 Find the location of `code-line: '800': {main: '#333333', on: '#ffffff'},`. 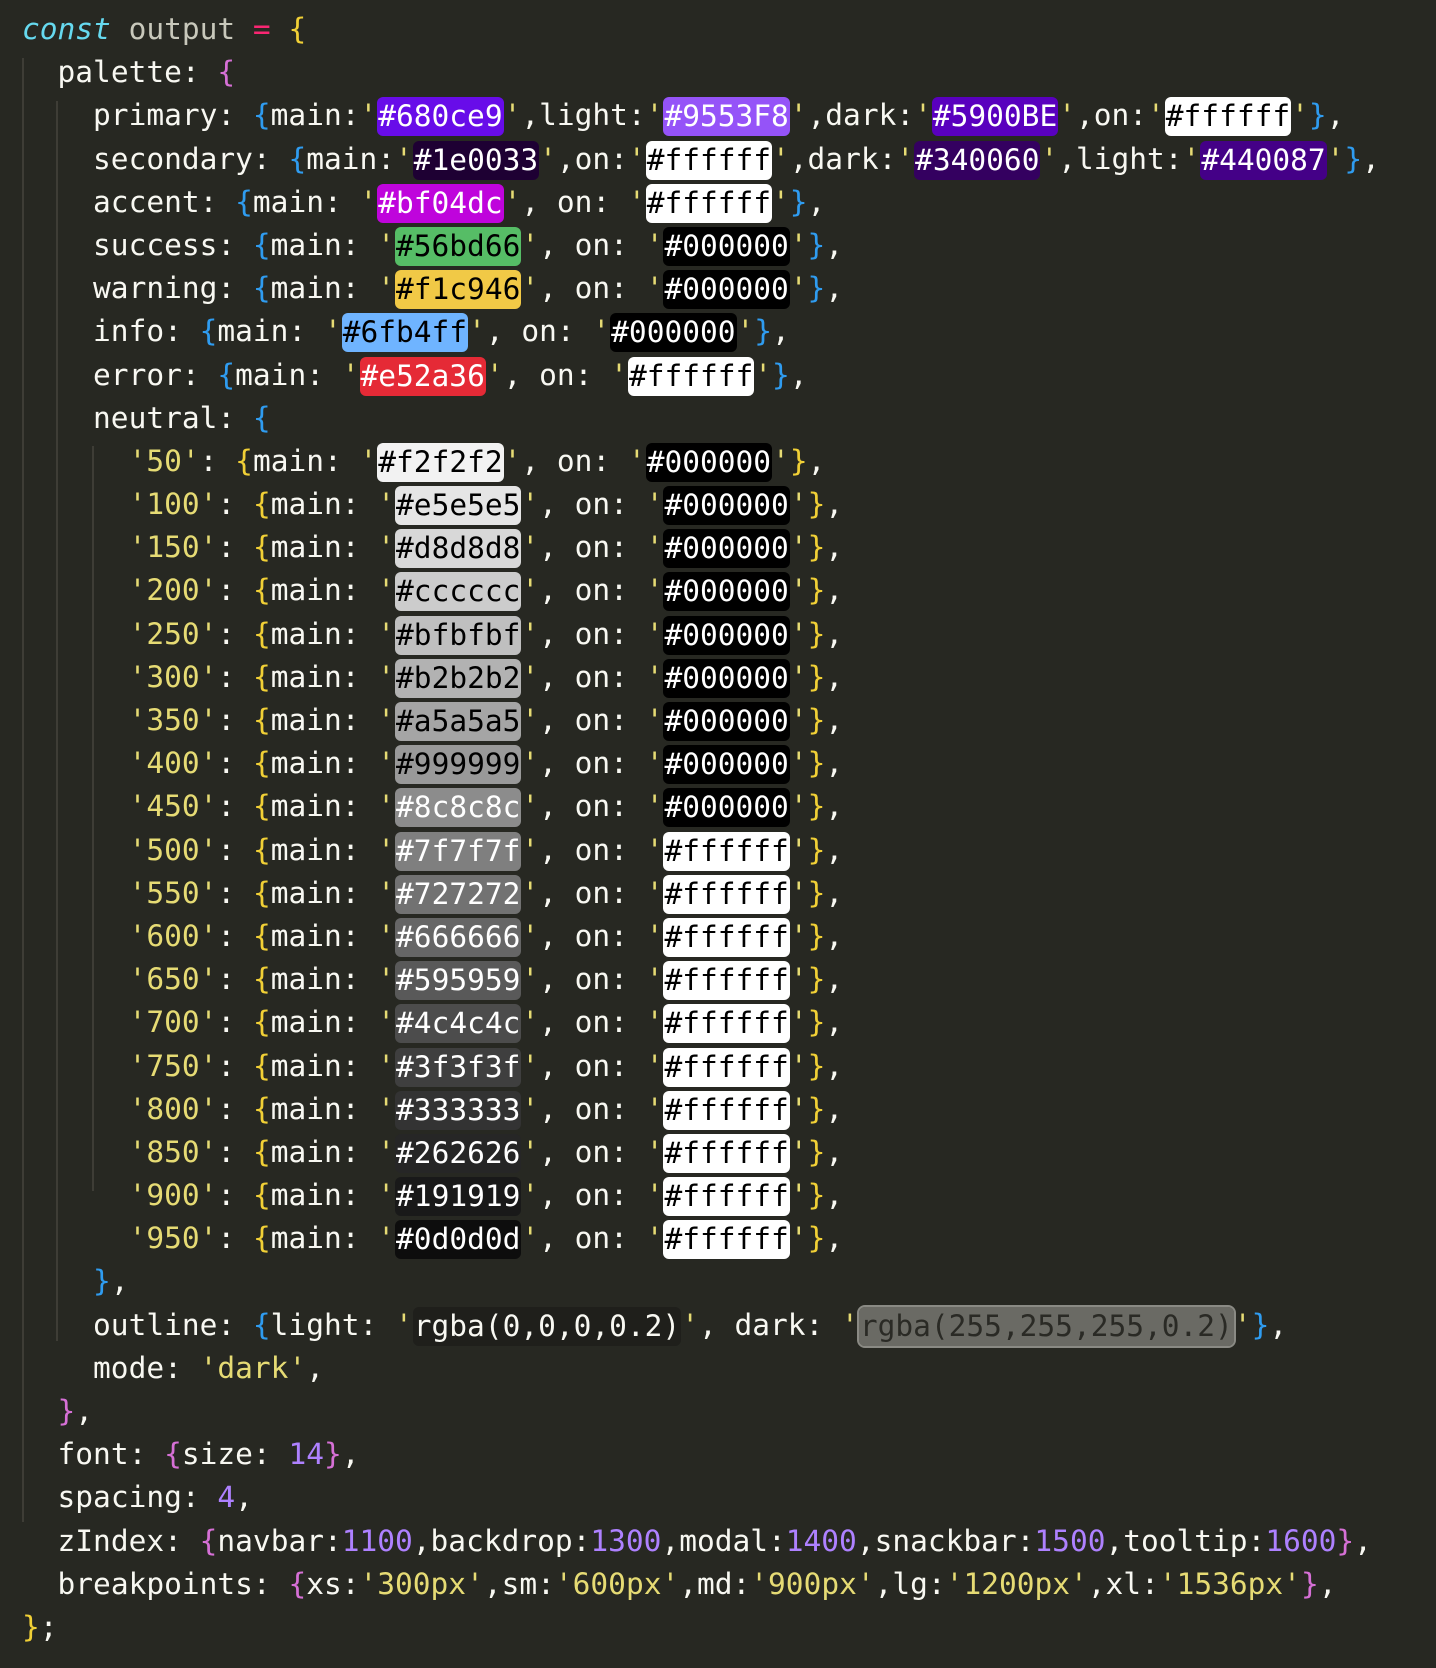

code-line: '800': {main: '#333333', on: '#ffffff'}, is located at coordinates (729, 1109).